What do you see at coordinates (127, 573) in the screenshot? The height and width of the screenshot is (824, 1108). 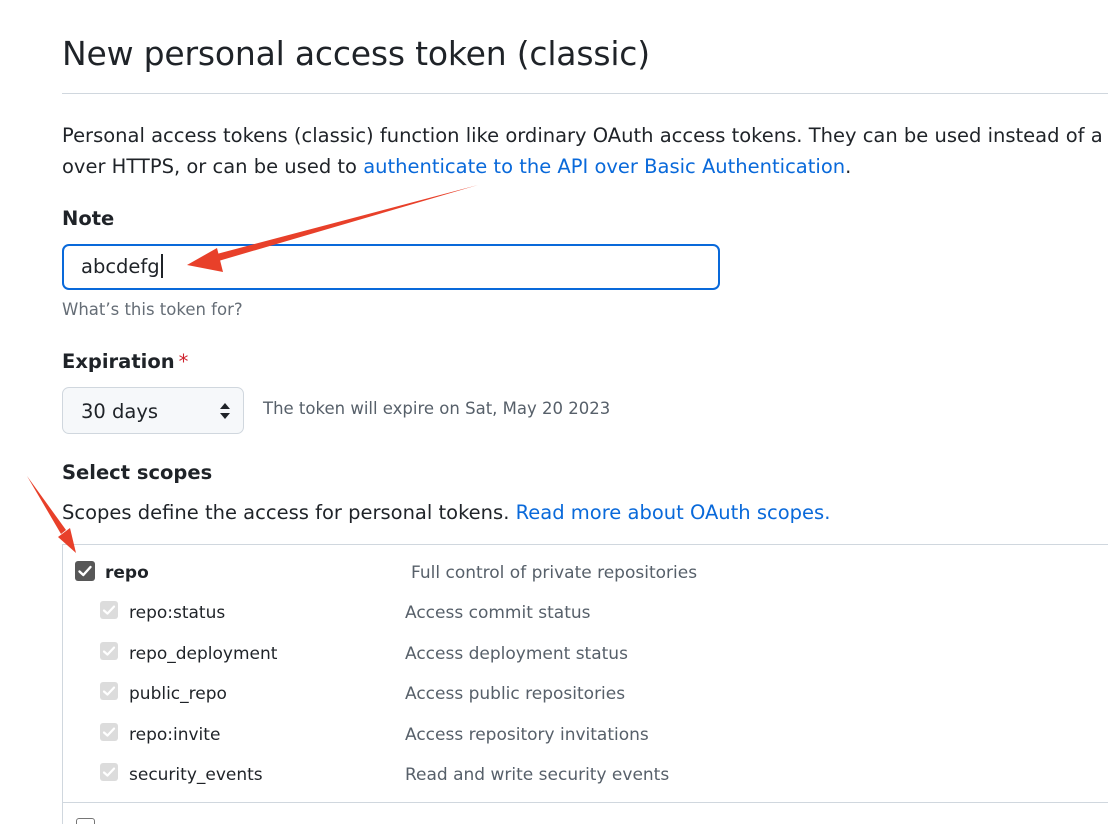 I see `scope-name-repo: repo` at bounding box center [127, 573].